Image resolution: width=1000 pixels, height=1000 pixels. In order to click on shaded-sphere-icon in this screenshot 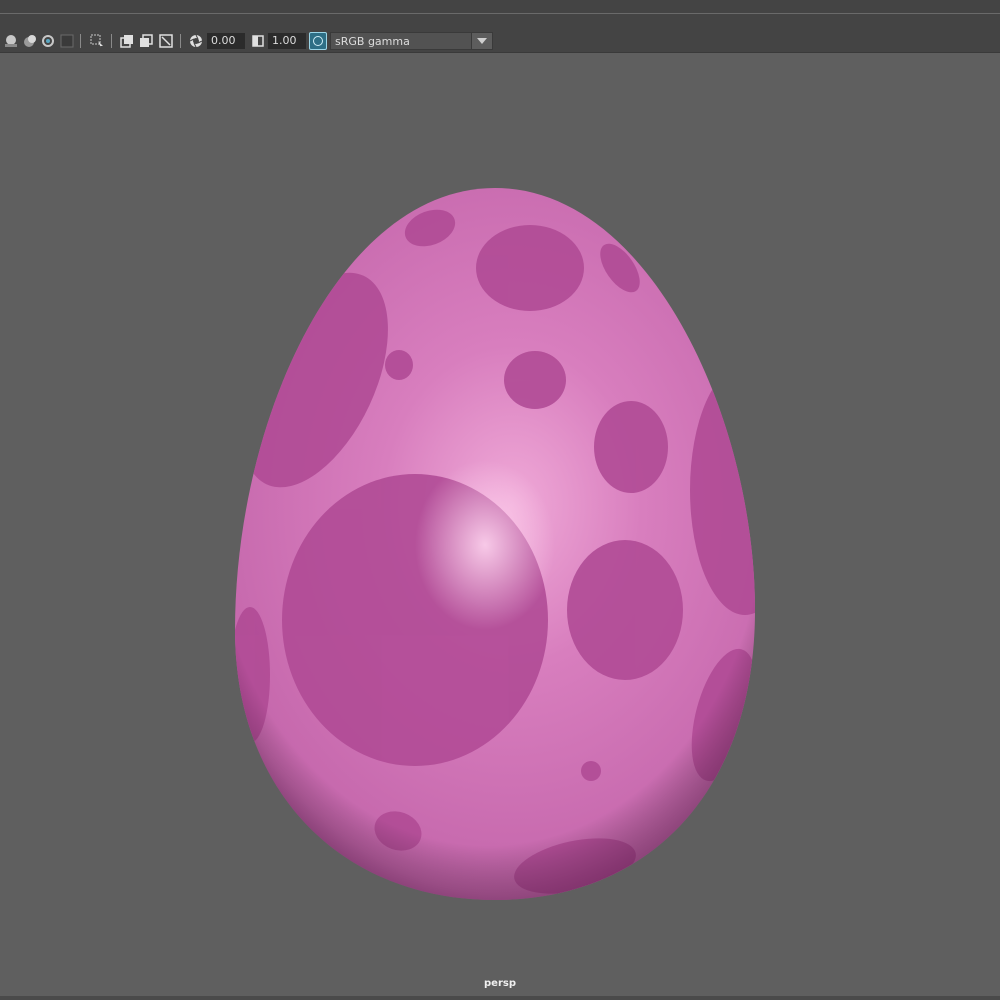, I will do `click(11, 41)`.